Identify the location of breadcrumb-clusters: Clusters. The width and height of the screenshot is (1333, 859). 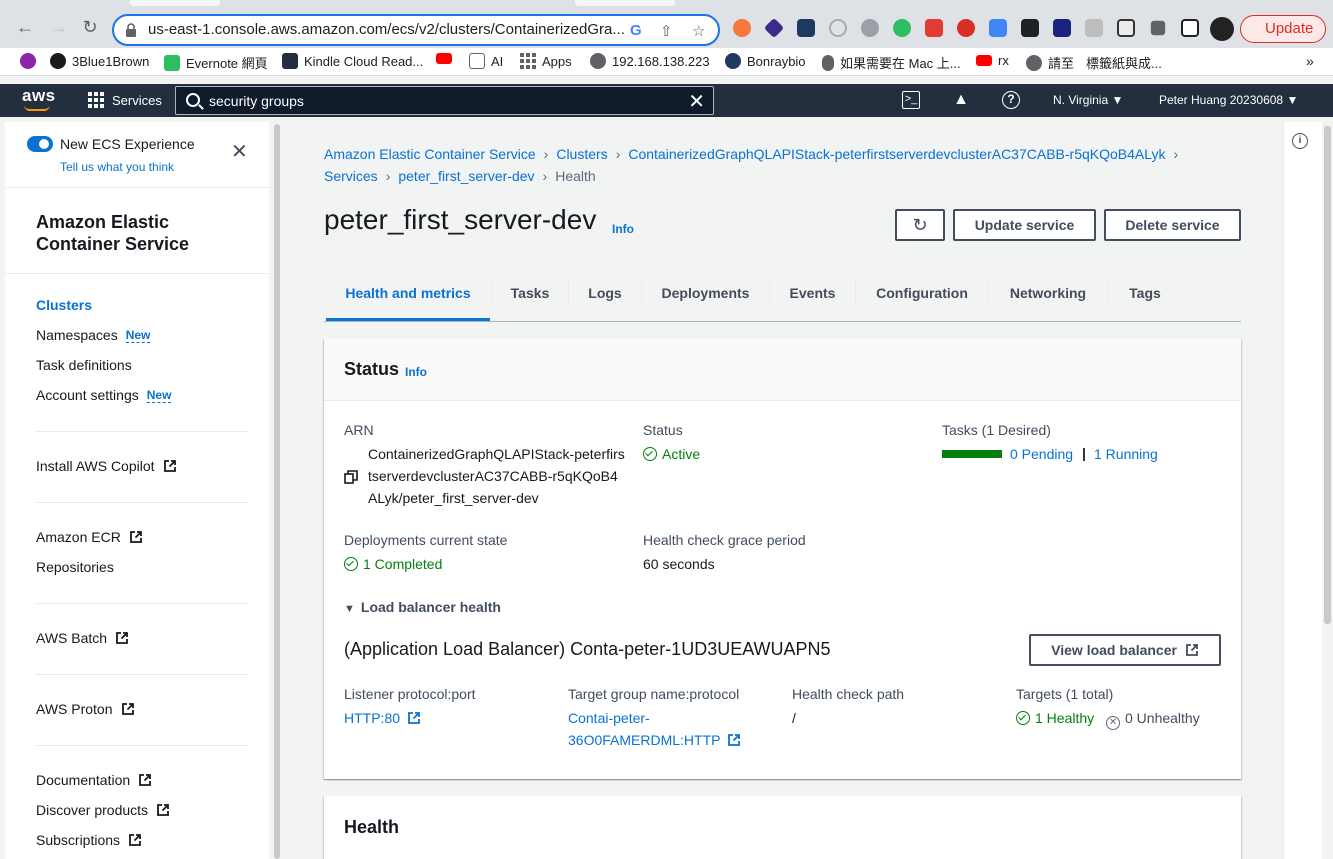
(581, 154).